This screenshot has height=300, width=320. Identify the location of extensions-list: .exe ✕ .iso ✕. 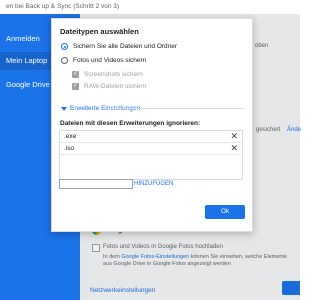
(151, 155).